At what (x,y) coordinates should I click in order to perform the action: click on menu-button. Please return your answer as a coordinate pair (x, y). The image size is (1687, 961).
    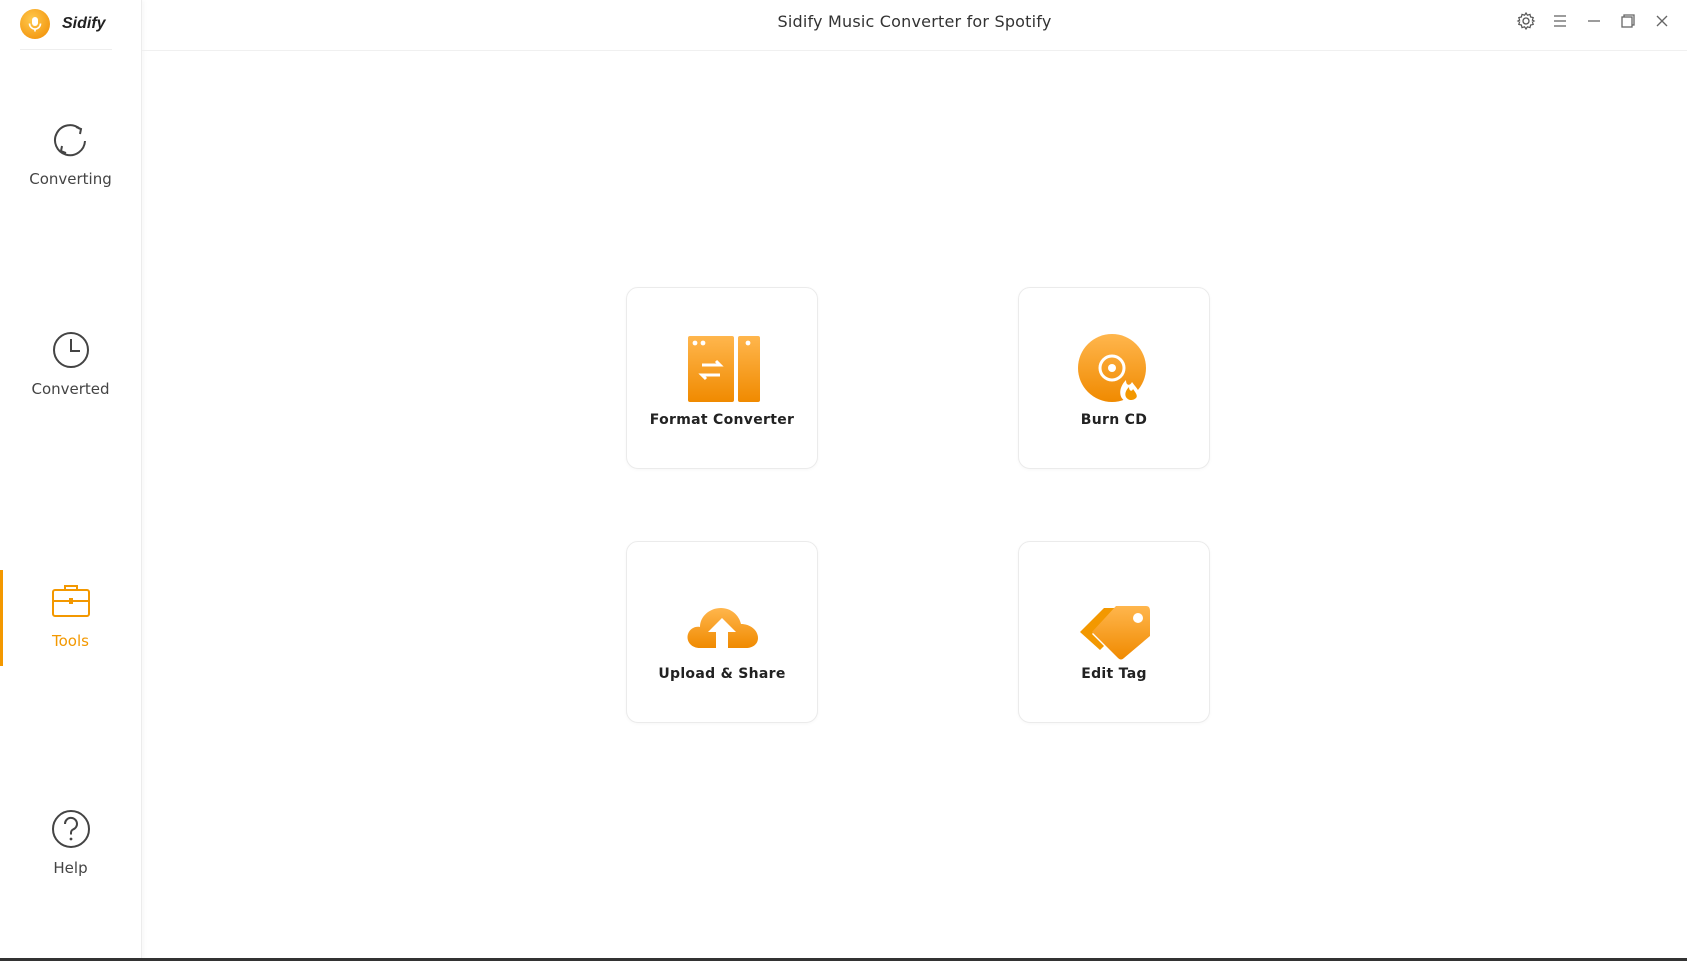
    Looking at the image, I should click on (1560, 21).